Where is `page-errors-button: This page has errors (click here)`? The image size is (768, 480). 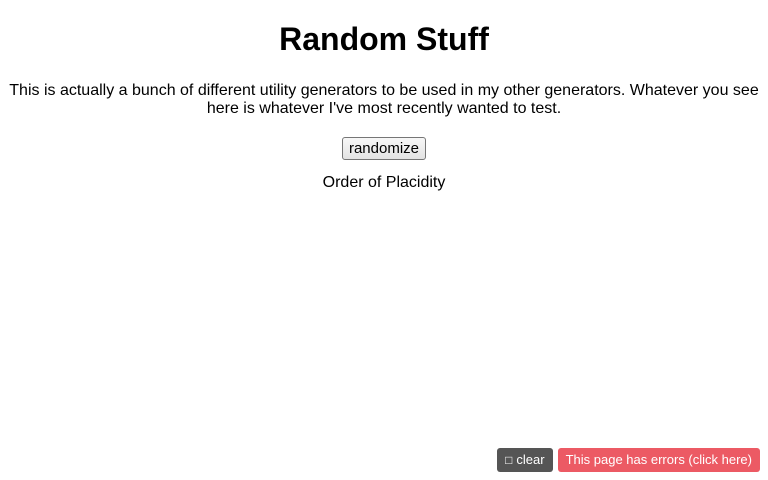
page-errors-button: This page has errors (click here) is located at coordinates (658, 460).